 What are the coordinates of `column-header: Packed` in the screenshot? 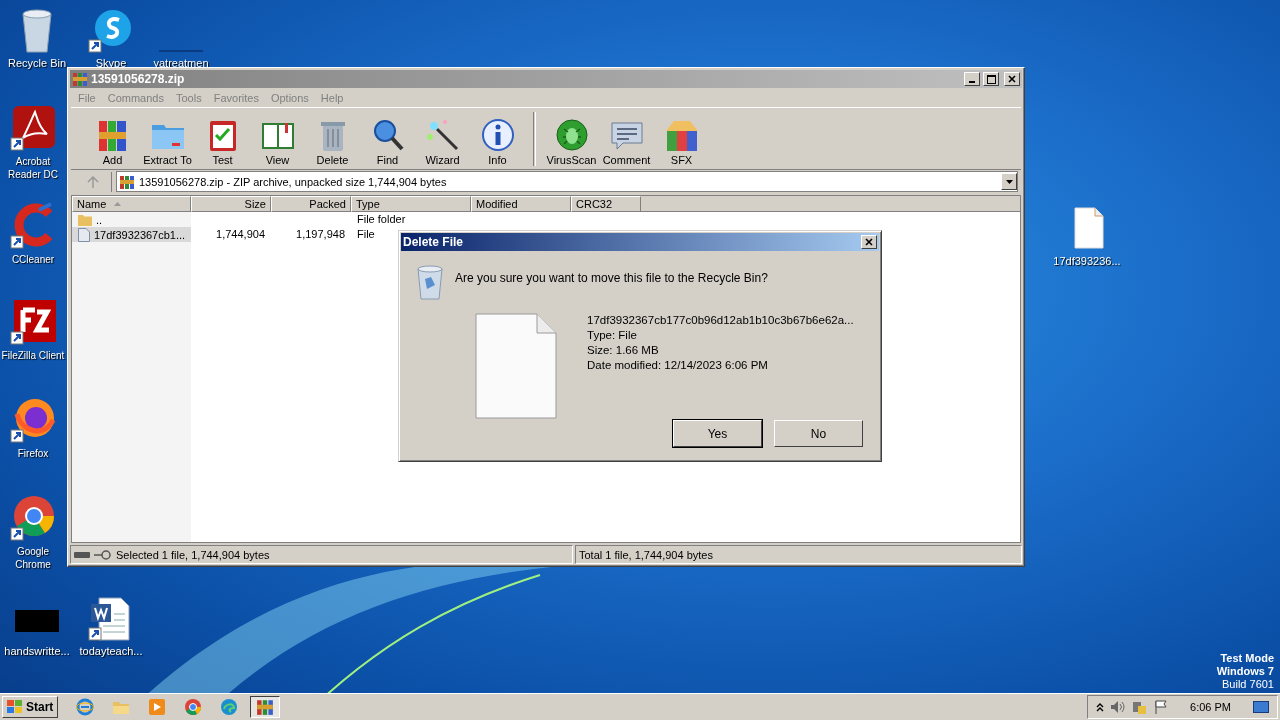 It's located at (311, 204).